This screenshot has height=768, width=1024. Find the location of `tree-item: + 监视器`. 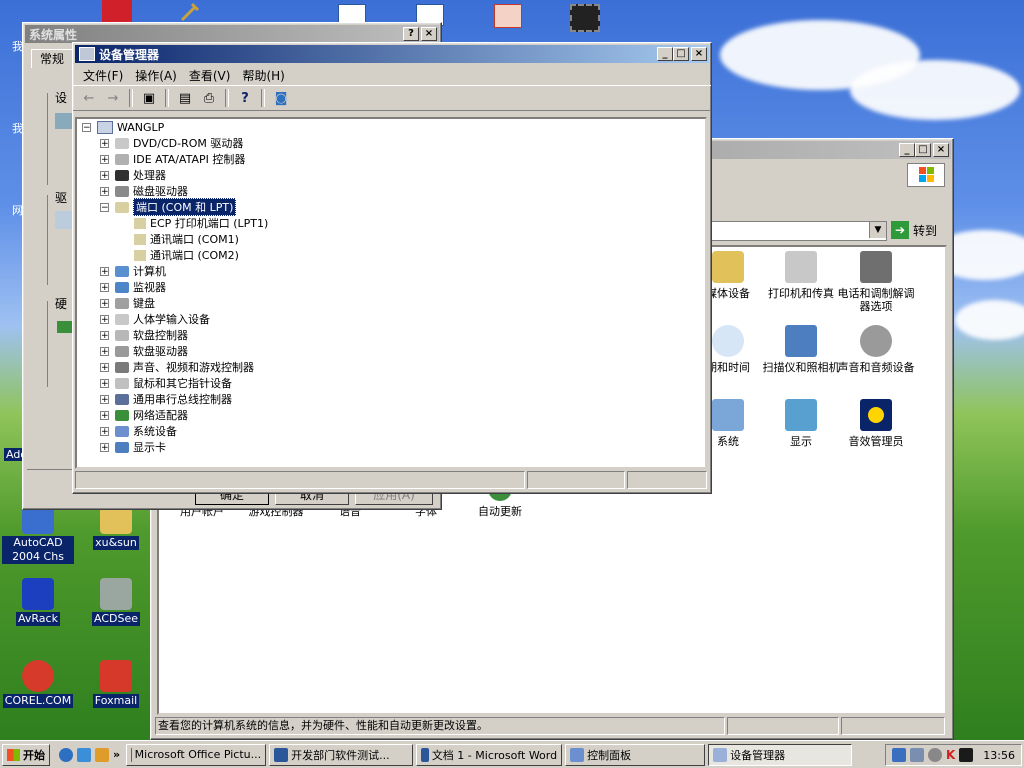

tree-item: + 监视器 is located at coordinates (133, 287).